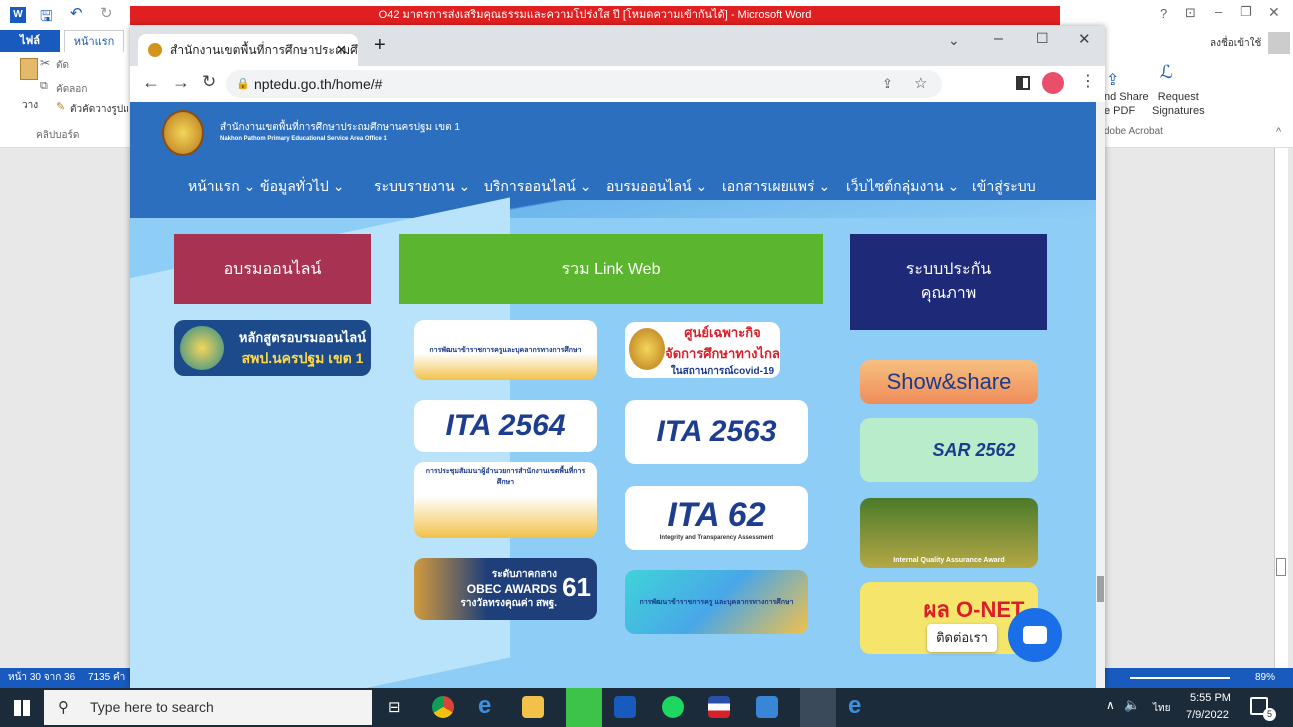 The width and height of the screenshot is (1293, 727). I want to click on page-scroll-thumb, so click(1100, 589).